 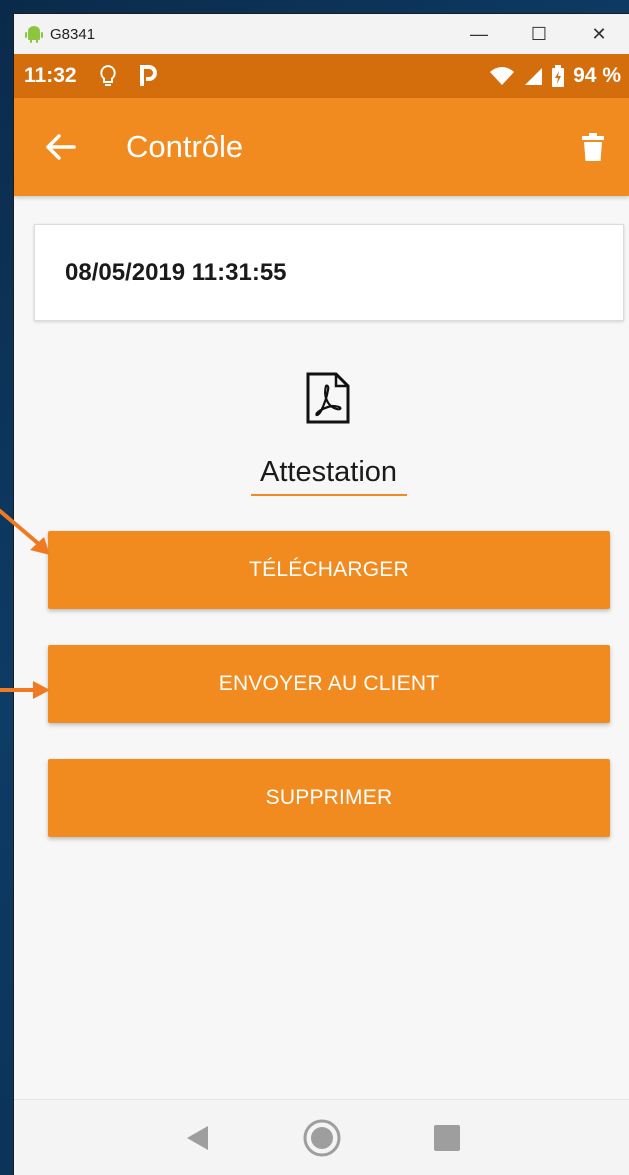 What do you see at coordinates (321, 34) in the screenshot?
I see `window-title-bar: G8341 — ☐ ✕` at bounding box center [321, 34].